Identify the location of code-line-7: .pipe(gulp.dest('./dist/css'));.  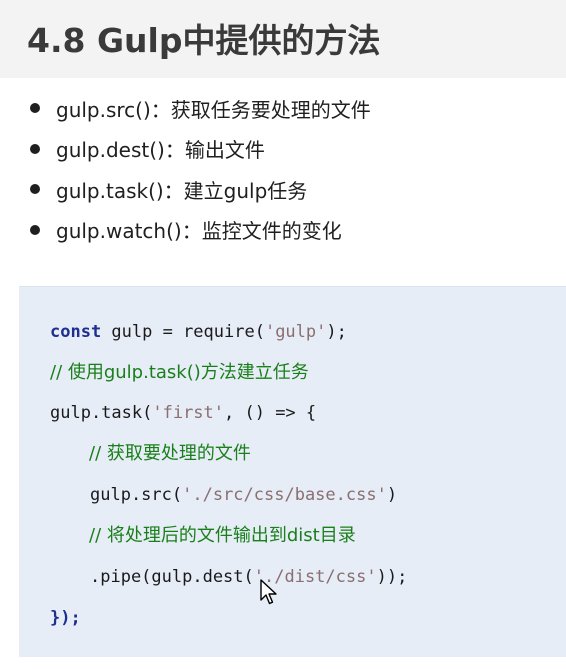
(248, 577).